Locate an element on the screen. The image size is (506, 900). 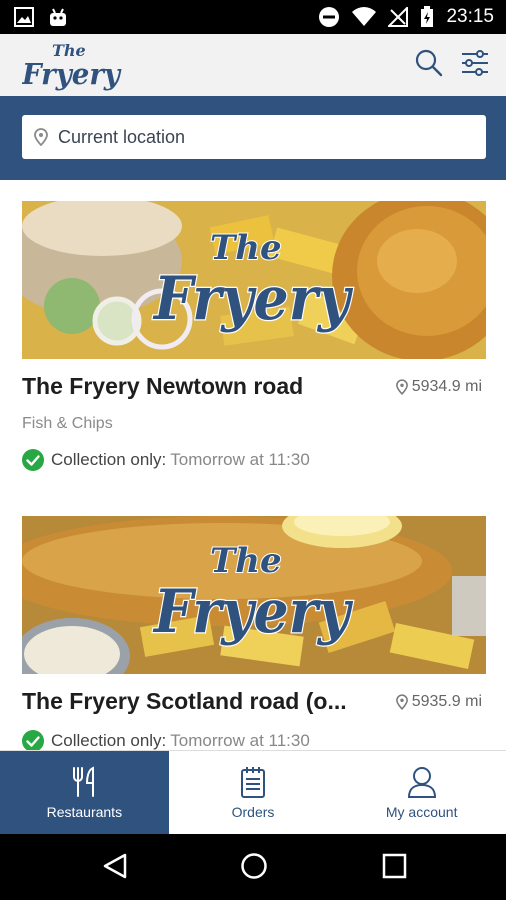
nav-tab-my-account: My account is located at coordinates (421, 792).